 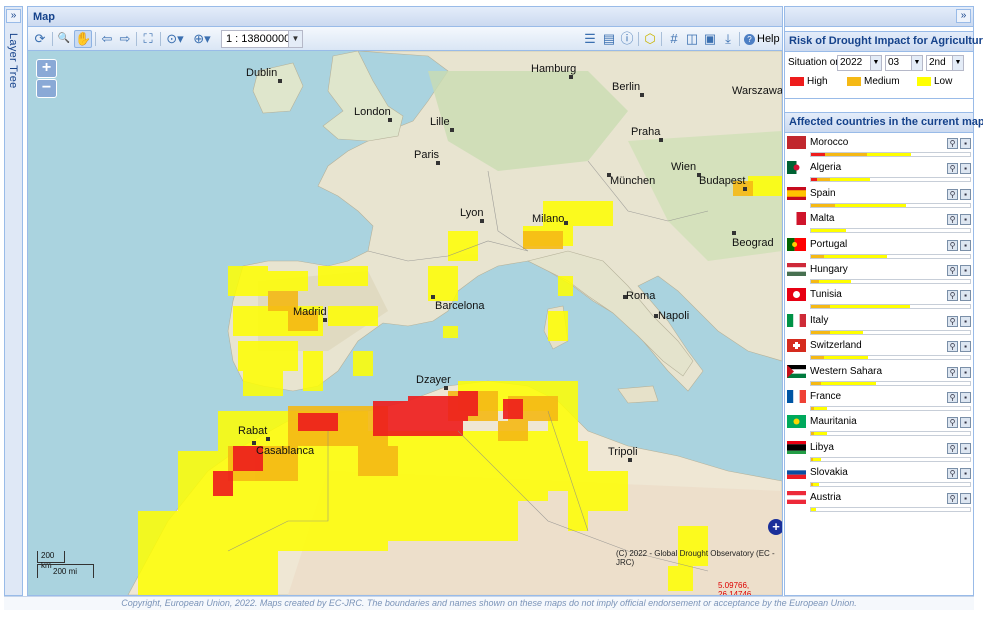 What do you see at coordinates (609, 39) in the screenshot?
I see `layer-info-icon: ▤` at bounding box center [609, 39].